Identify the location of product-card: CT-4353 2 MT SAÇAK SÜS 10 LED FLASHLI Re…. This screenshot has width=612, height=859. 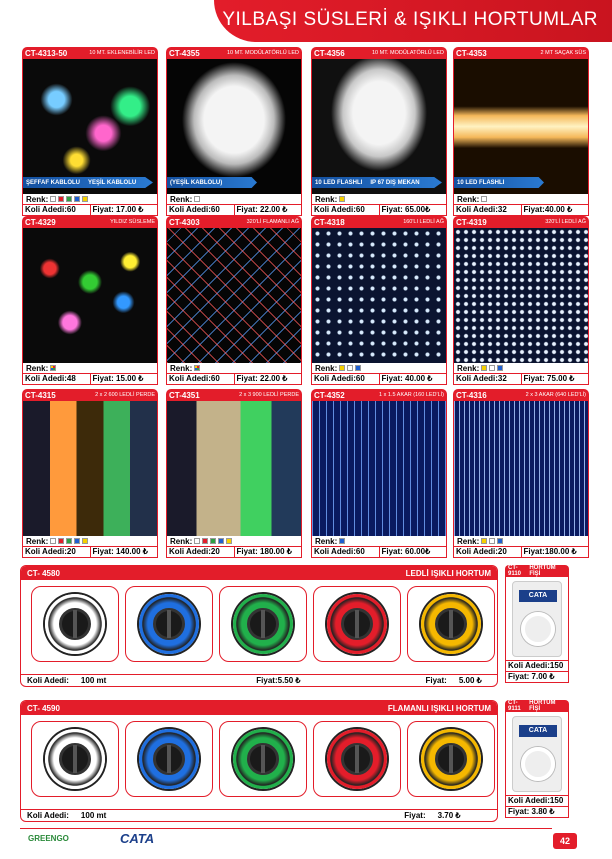
(521, 131).